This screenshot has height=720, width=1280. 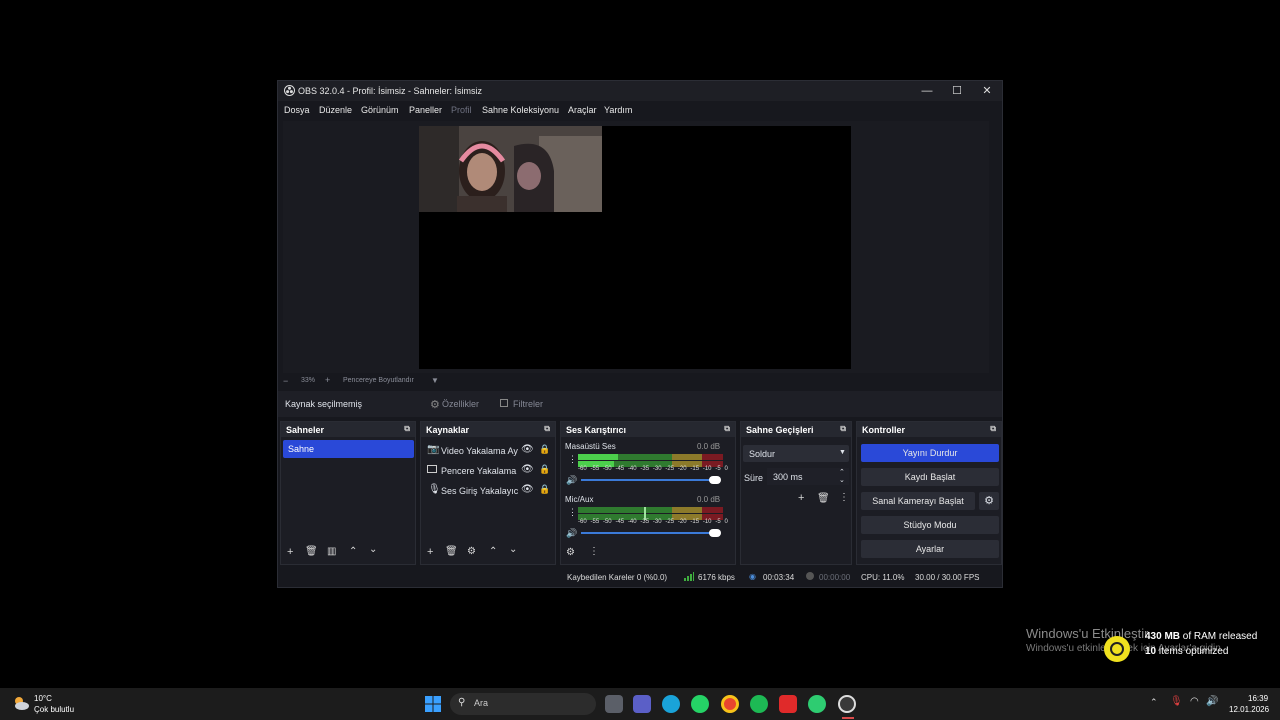 What do you see at coordinates (1249, 709) in the screenshot?
I see `clock-date: 12.01.2026` at bounding box center [1249, 709].